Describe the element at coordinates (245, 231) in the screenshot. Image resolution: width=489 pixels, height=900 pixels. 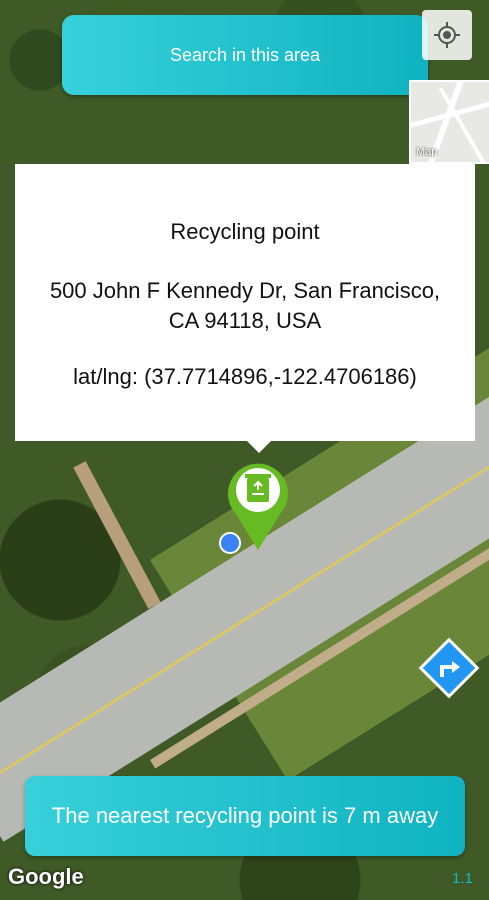
I see `place-title: Recycling point` at that location.